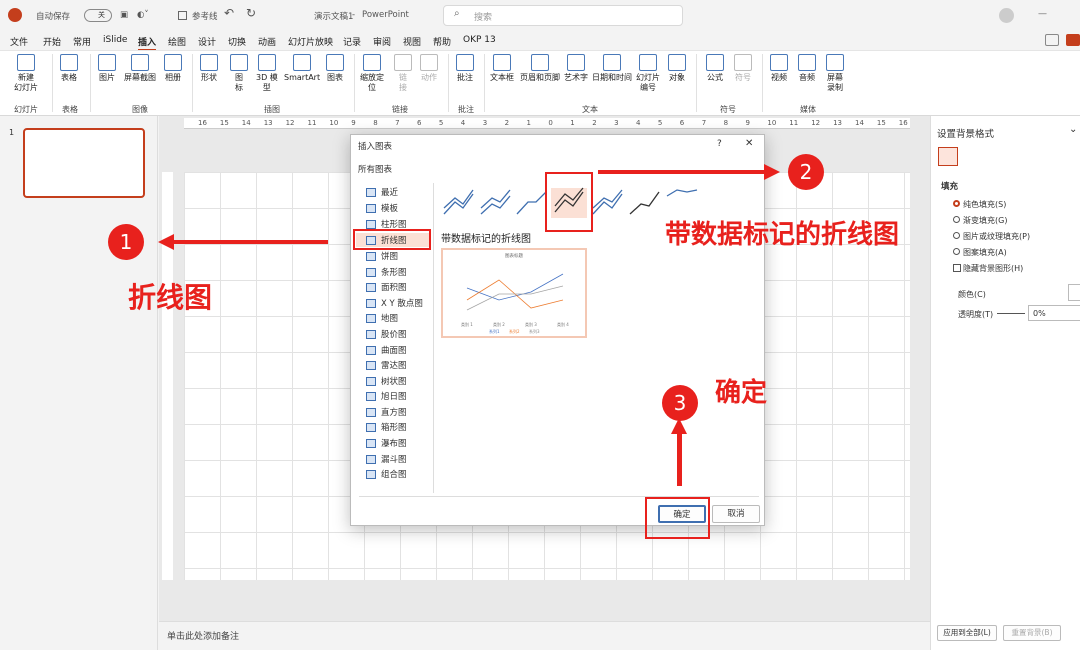  What do you see at coordinates (386, 443) in the screenshot?
I see `category-waterfall: 瀑布图` at bounding box center [386, 443].